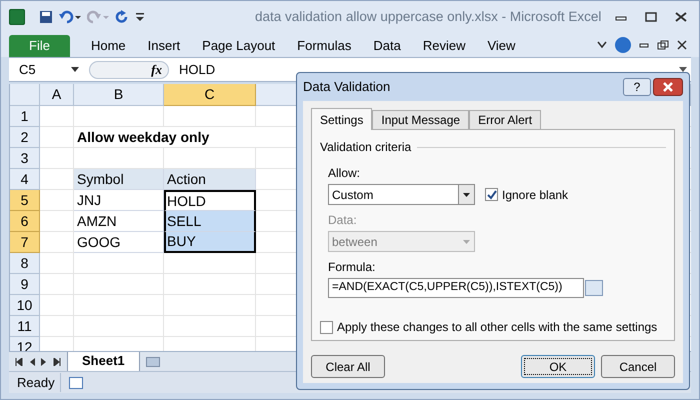 The width and height of the screenshot is (700, 400). I want to click on data-label: Data:, so click(343, 220).